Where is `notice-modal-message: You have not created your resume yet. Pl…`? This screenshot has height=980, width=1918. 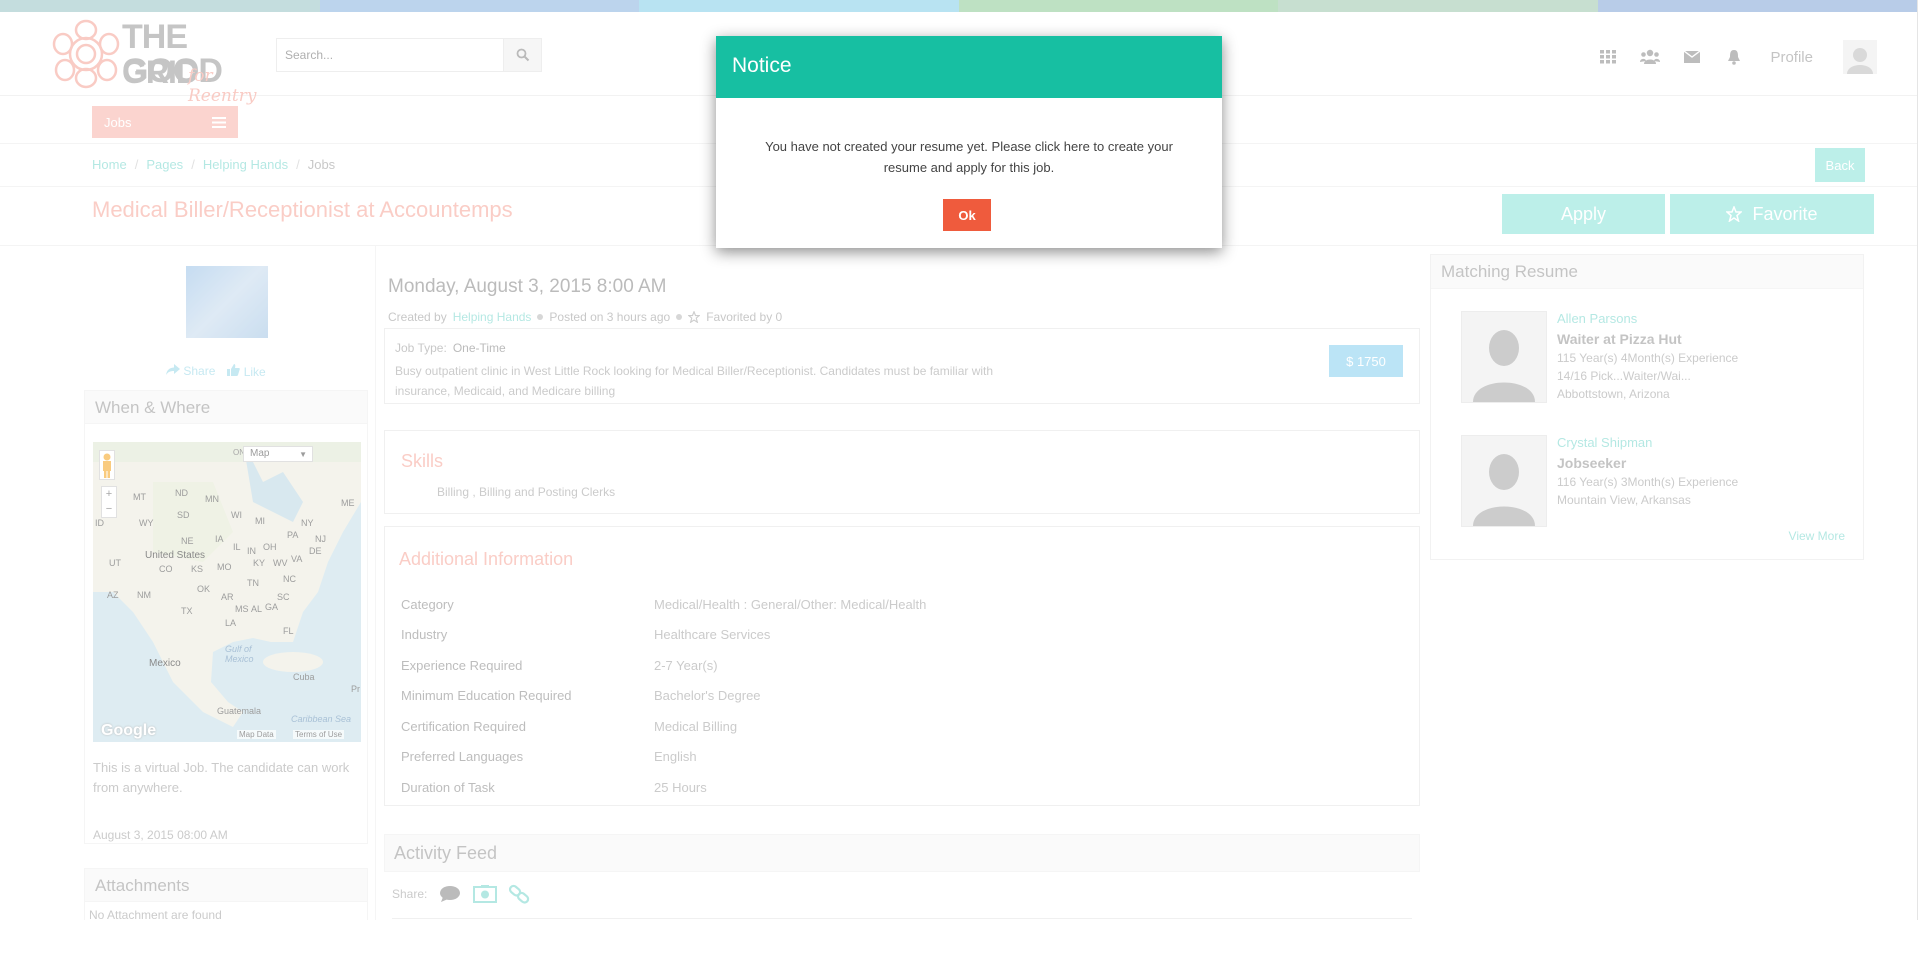
notice-modal-message: You have not created your resume yet. Pl… is located at coordinates (969, 157).